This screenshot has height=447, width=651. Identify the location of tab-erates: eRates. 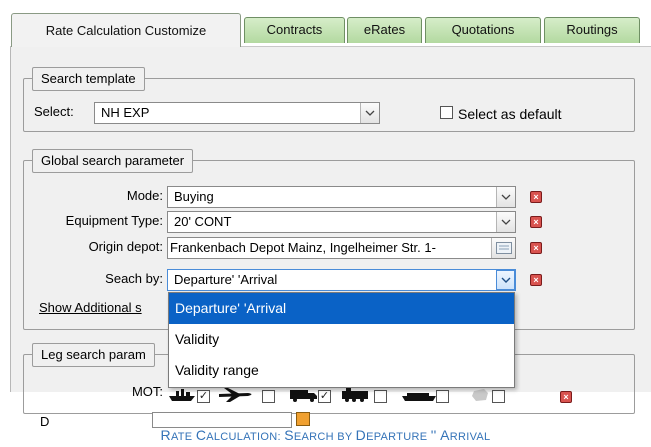
(384, 30).